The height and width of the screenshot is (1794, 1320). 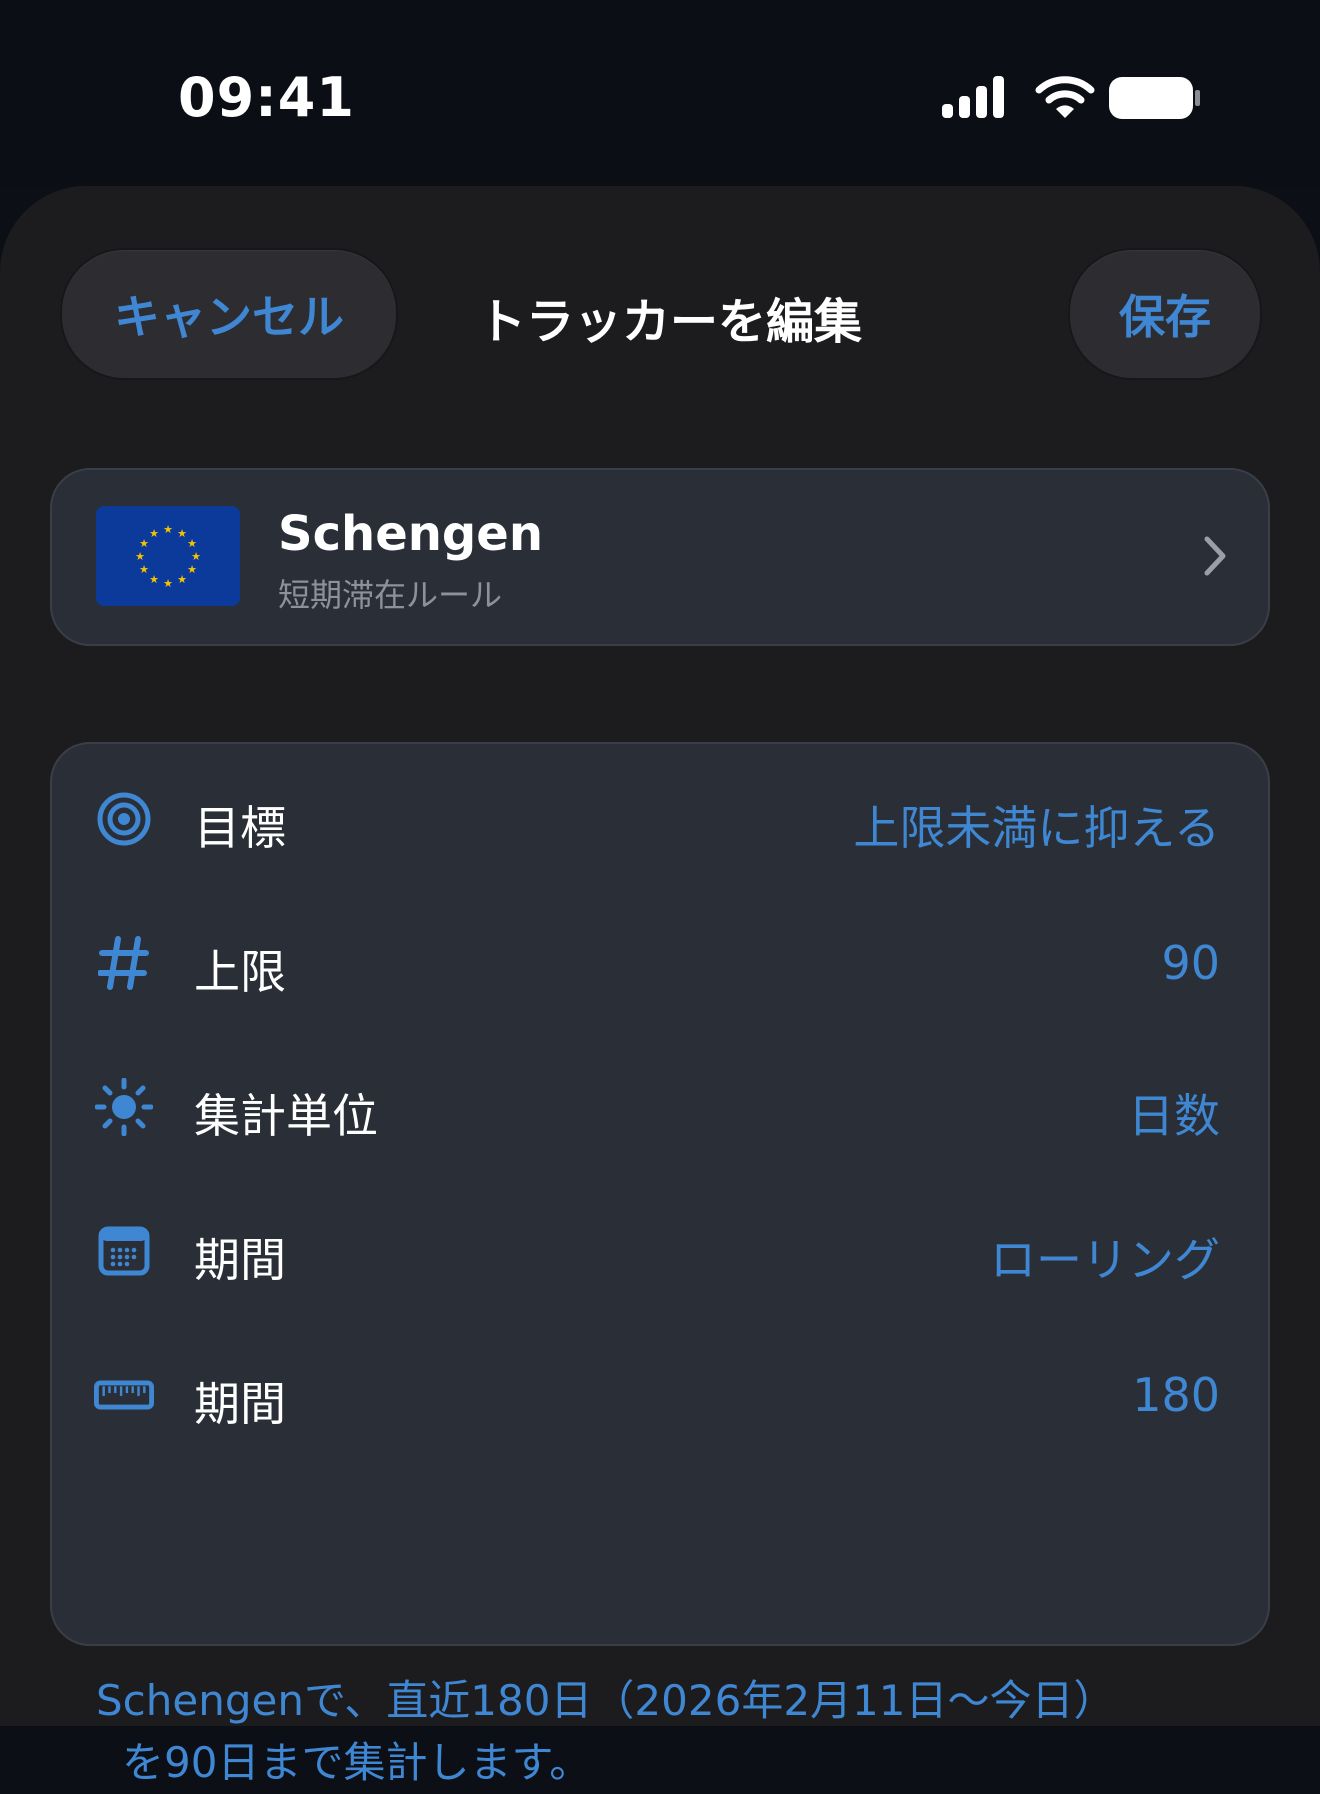 I want to click on setting-value: ローリング, so click(x=1105, y=1260).